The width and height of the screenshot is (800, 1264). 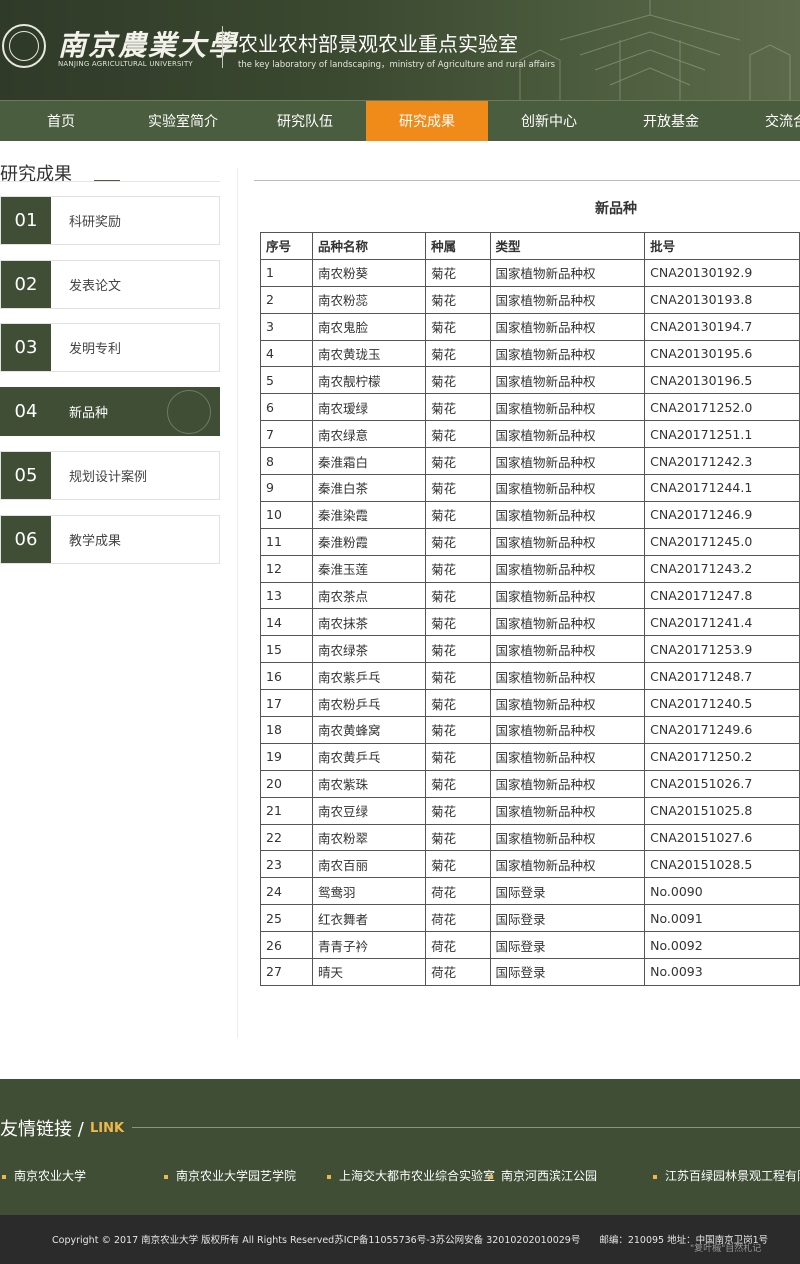 I want to click on sidebar-item-research-awards: 01 科研奖励, so click(x=110, y=220).